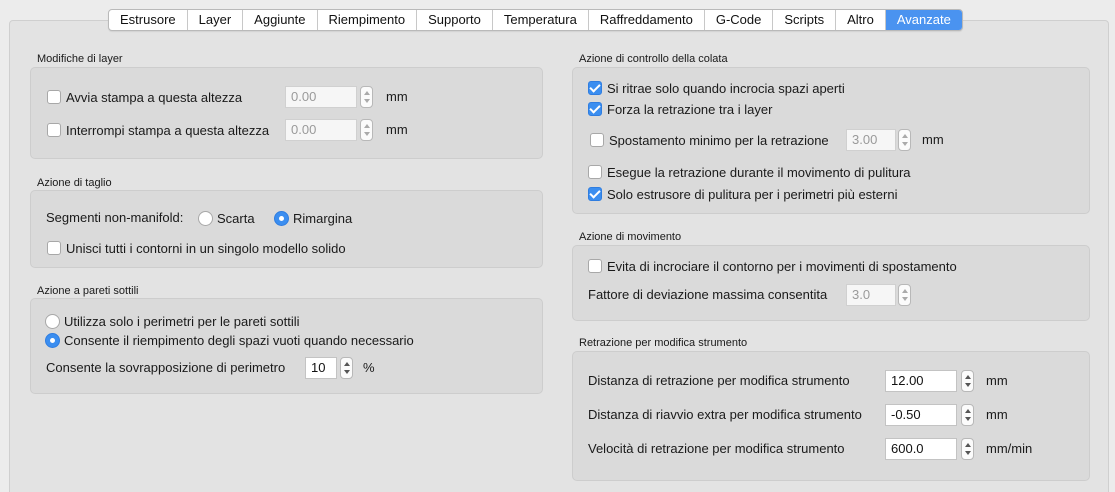 The height and width of the screenshot is (492, 1115). Describe the element at coordinates (630, 237) in the screenshot. I see `section-title-movement: Azione di movimento` at that location.